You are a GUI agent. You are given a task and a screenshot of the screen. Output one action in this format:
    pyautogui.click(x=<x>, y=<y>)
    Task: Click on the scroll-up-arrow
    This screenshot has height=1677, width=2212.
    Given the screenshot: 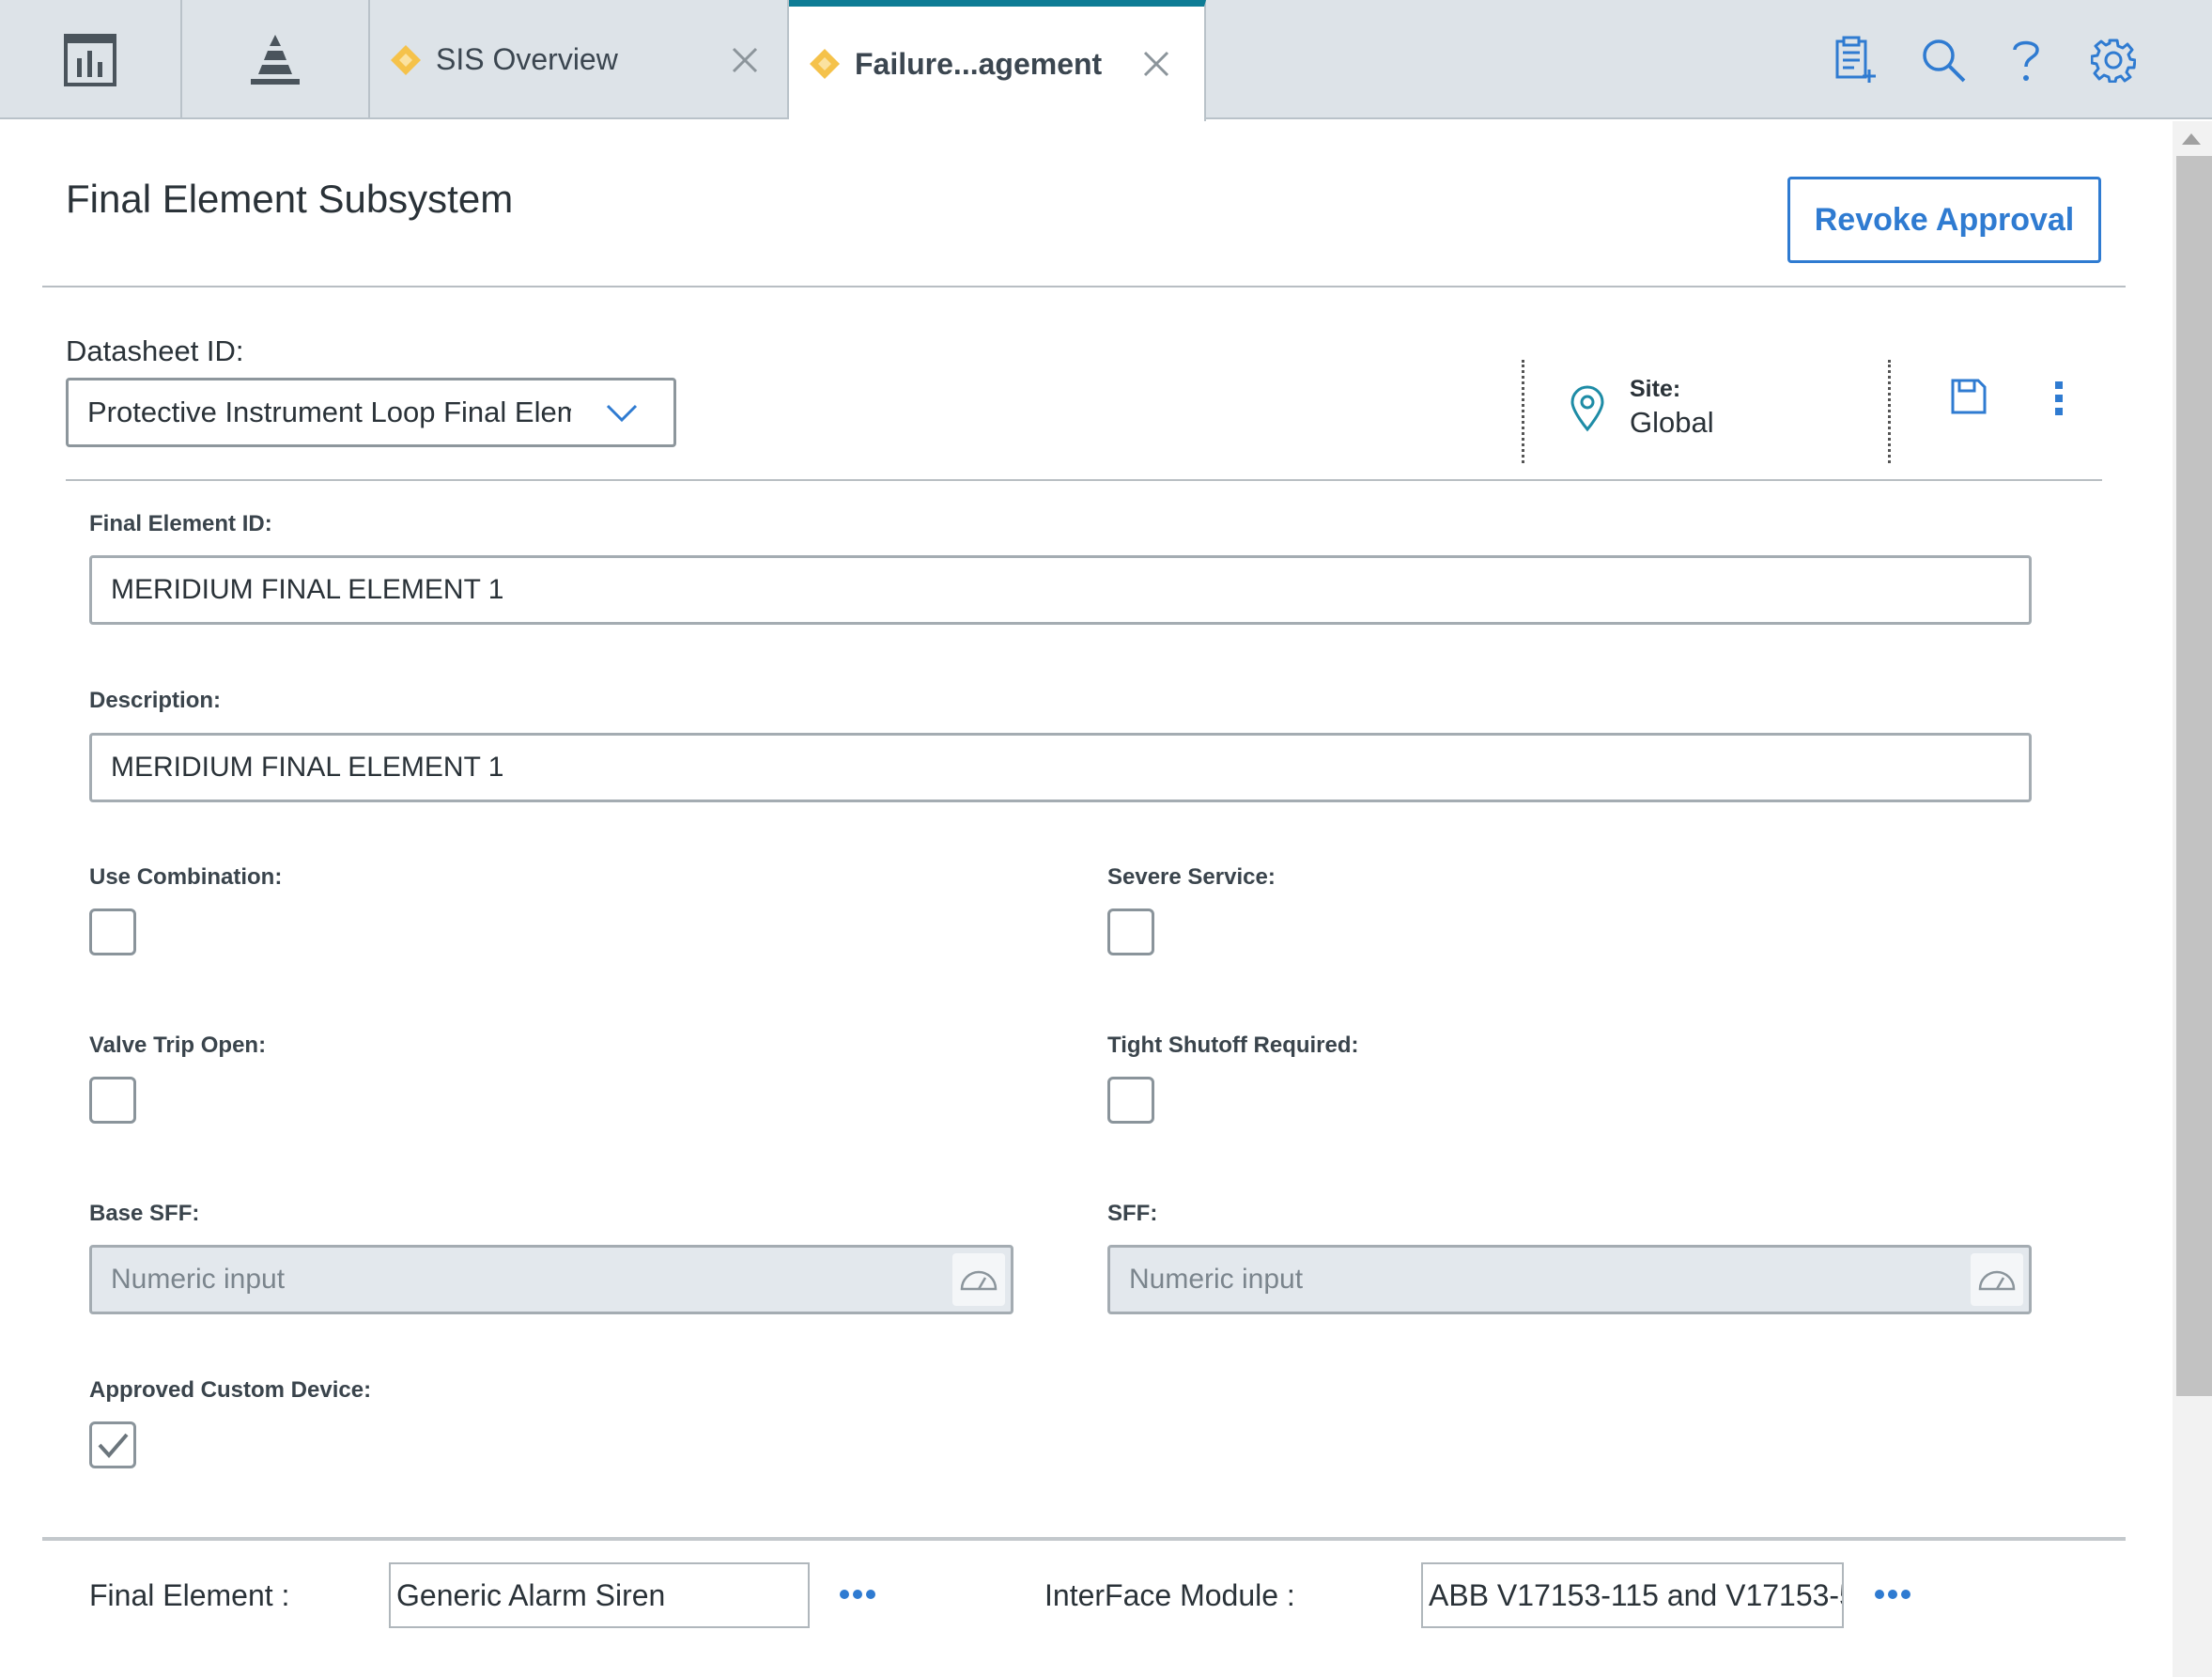 What is the action you would take?
    pyautogui.click(x=2192, y=139)
    